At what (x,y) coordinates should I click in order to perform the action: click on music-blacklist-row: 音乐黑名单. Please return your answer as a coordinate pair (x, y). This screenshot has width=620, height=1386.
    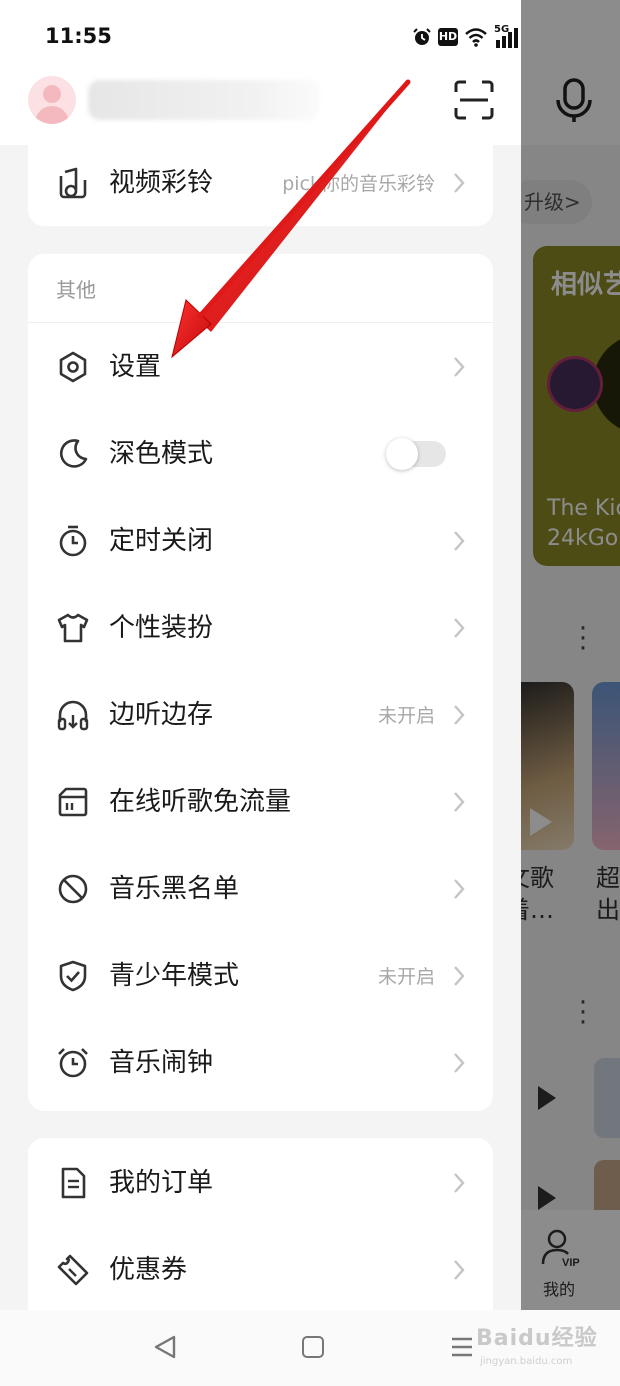
    Looking at the image, I should click on (260, 889).